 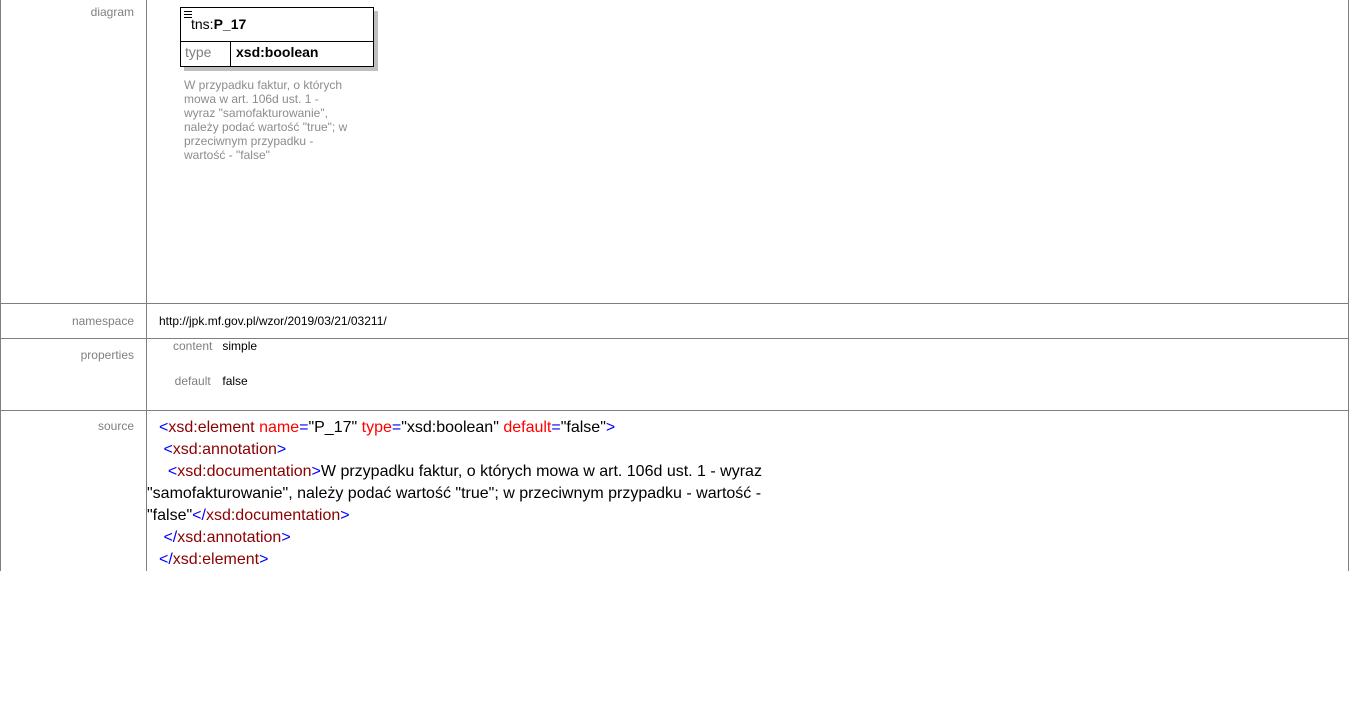 I want to click on type-separator, so click(x=230, y=53).